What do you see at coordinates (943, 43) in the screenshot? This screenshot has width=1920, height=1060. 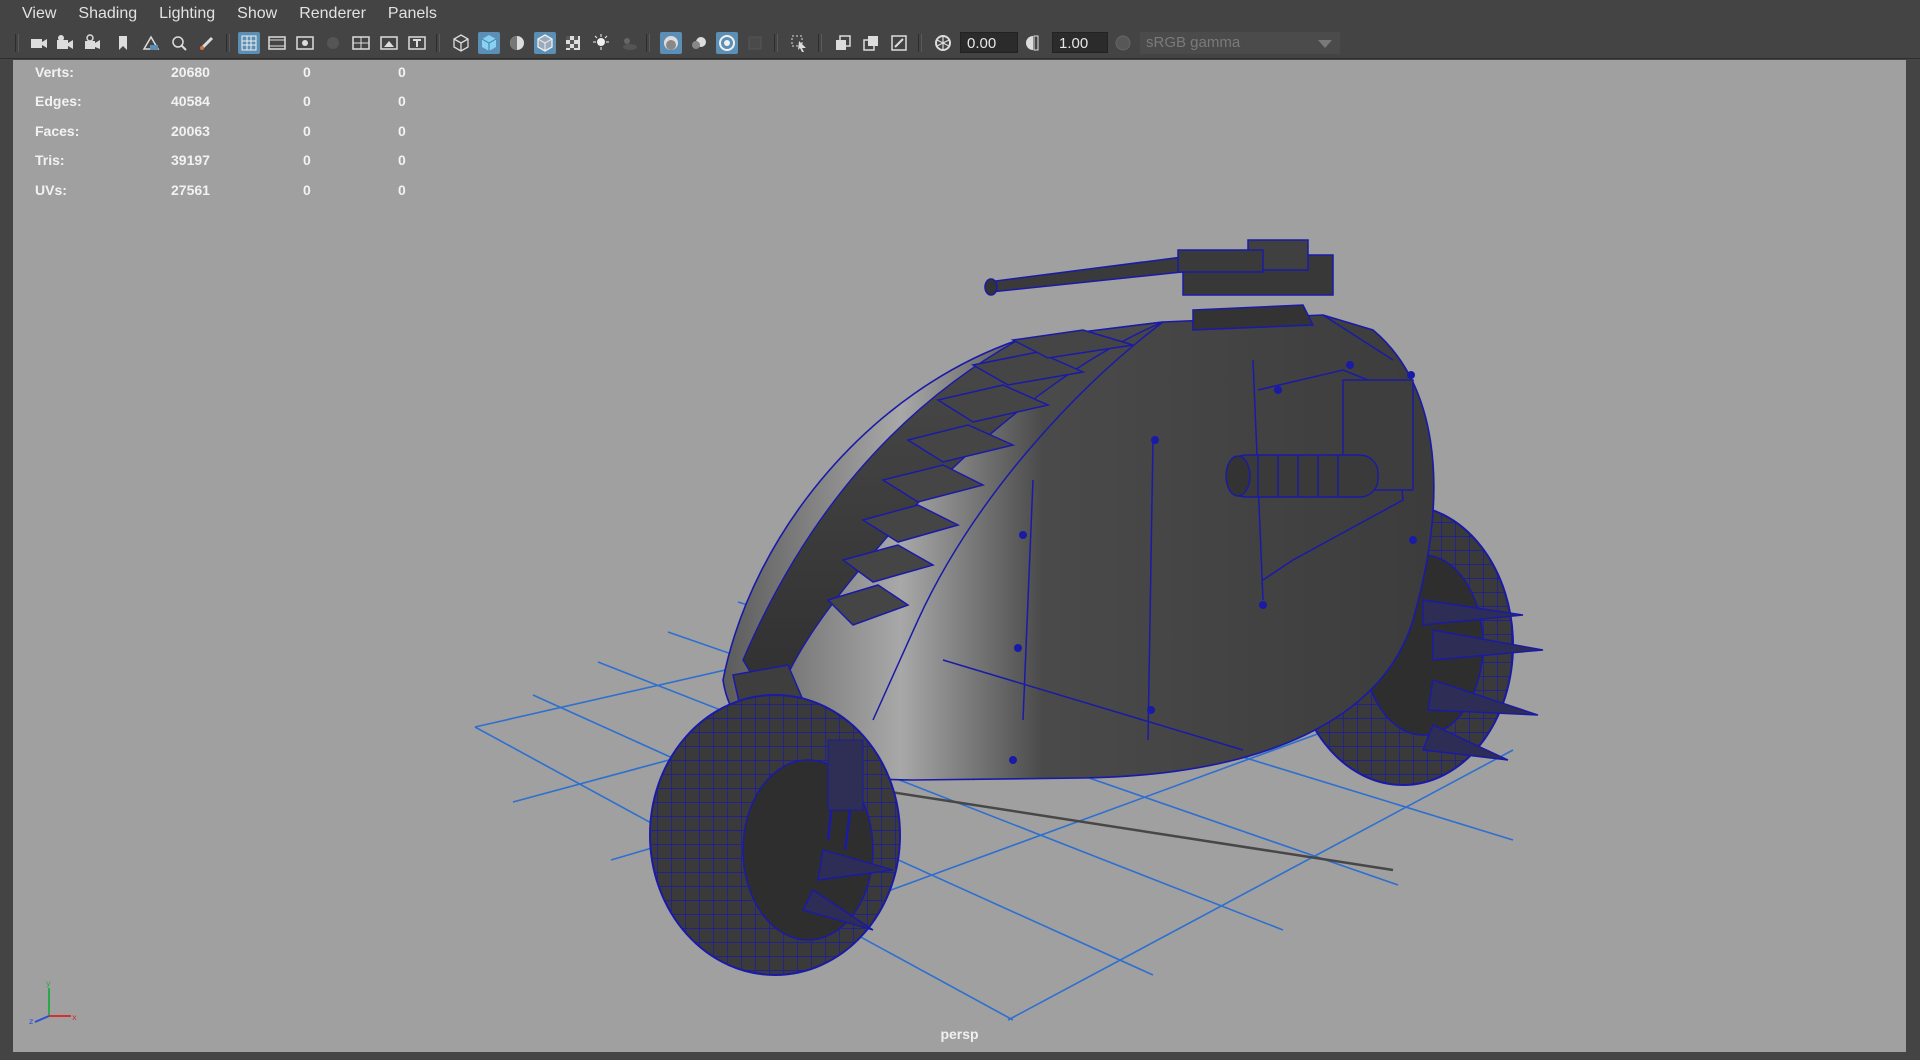 I see `exposure-icon` at bounding box center [943, 43].